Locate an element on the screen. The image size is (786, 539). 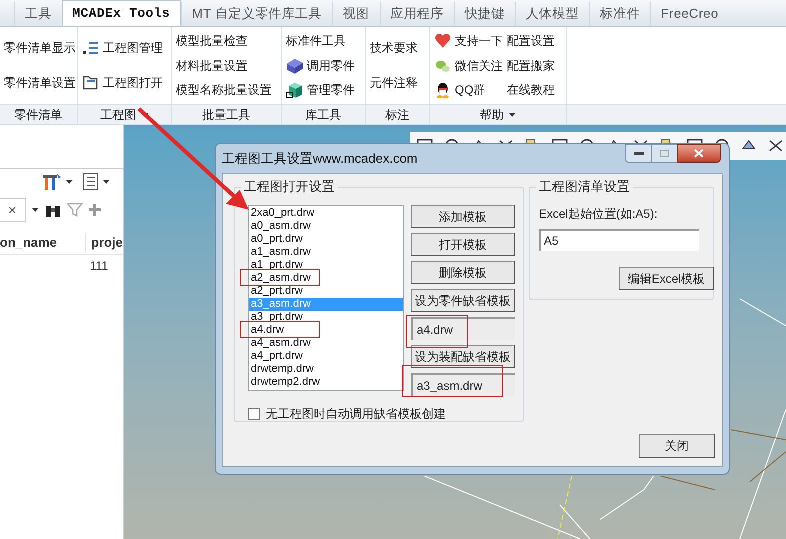
field-label: Excel起始位置(如:A5): is located at coordinates (599, 214).